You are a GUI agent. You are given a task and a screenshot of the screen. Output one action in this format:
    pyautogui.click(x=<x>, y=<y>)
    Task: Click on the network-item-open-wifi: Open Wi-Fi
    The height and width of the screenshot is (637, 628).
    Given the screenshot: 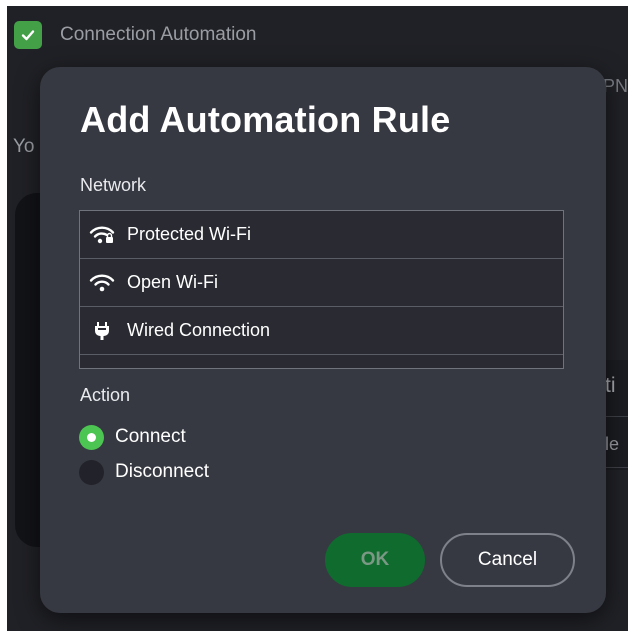 What is the action you would take?
    pyautogui.click(x=321, y=283)
    